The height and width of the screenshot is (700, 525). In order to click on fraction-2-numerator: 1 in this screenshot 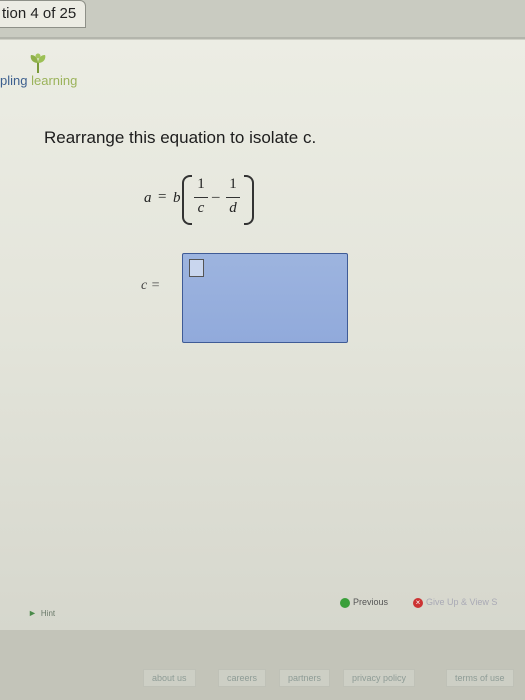, I will do `click(233, 184)`.